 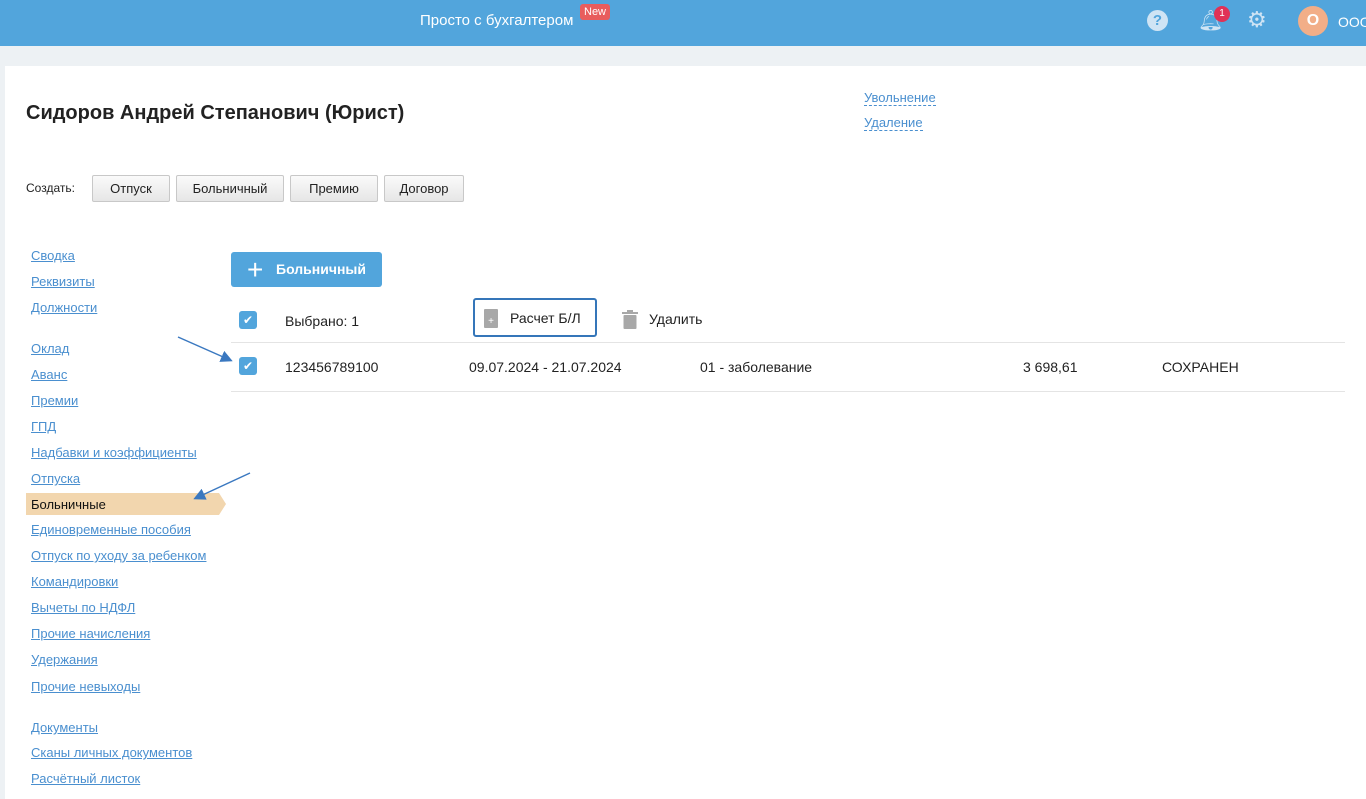 What do you see at coordinates (118, 555) in the screenshot?
I see `nav-item: Отпуск по уходу за ребенком` at bounding box center [118, 555].